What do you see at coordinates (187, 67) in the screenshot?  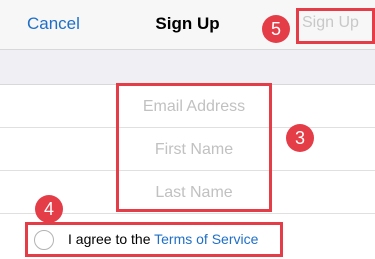 I see `section-separator` at bounding box center [187, 67].